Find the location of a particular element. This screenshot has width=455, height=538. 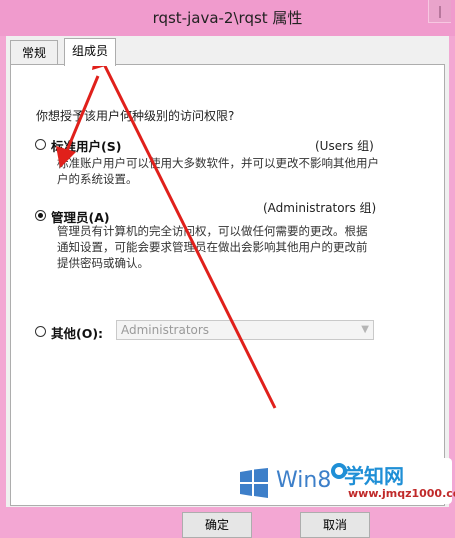

standard-user-description: 标准账户用户可以使用大多数软件，并可以更改不影响其他用户 户的系统设置。 is located at coordinates (218, 171).